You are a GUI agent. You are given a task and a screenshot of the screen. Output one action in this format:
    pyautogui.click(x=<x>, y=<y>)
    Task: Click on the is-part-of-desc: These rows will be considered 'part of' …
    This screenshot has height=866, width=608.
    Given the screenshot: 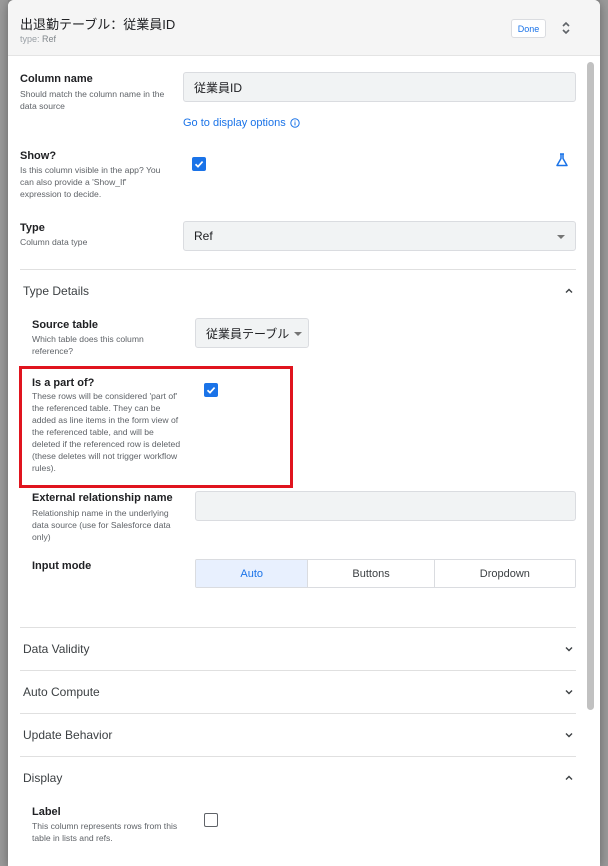 What is the action you would take?
    pyautogui.click(x=106, y=432)
    